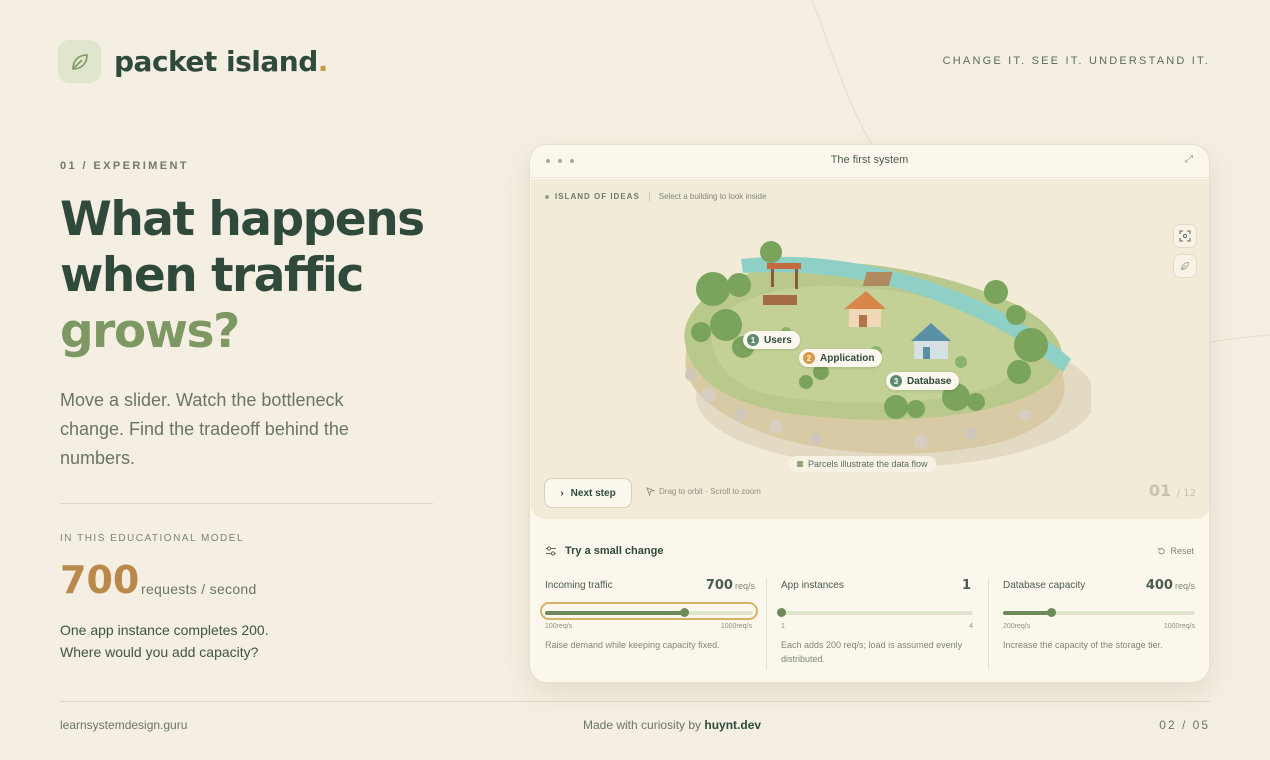 This screenshot has width=1270, height=760. What do you see at coordinates (966, 585) in the screenshot?
I see `slider-value: 1` at bounding box center [966, 585].